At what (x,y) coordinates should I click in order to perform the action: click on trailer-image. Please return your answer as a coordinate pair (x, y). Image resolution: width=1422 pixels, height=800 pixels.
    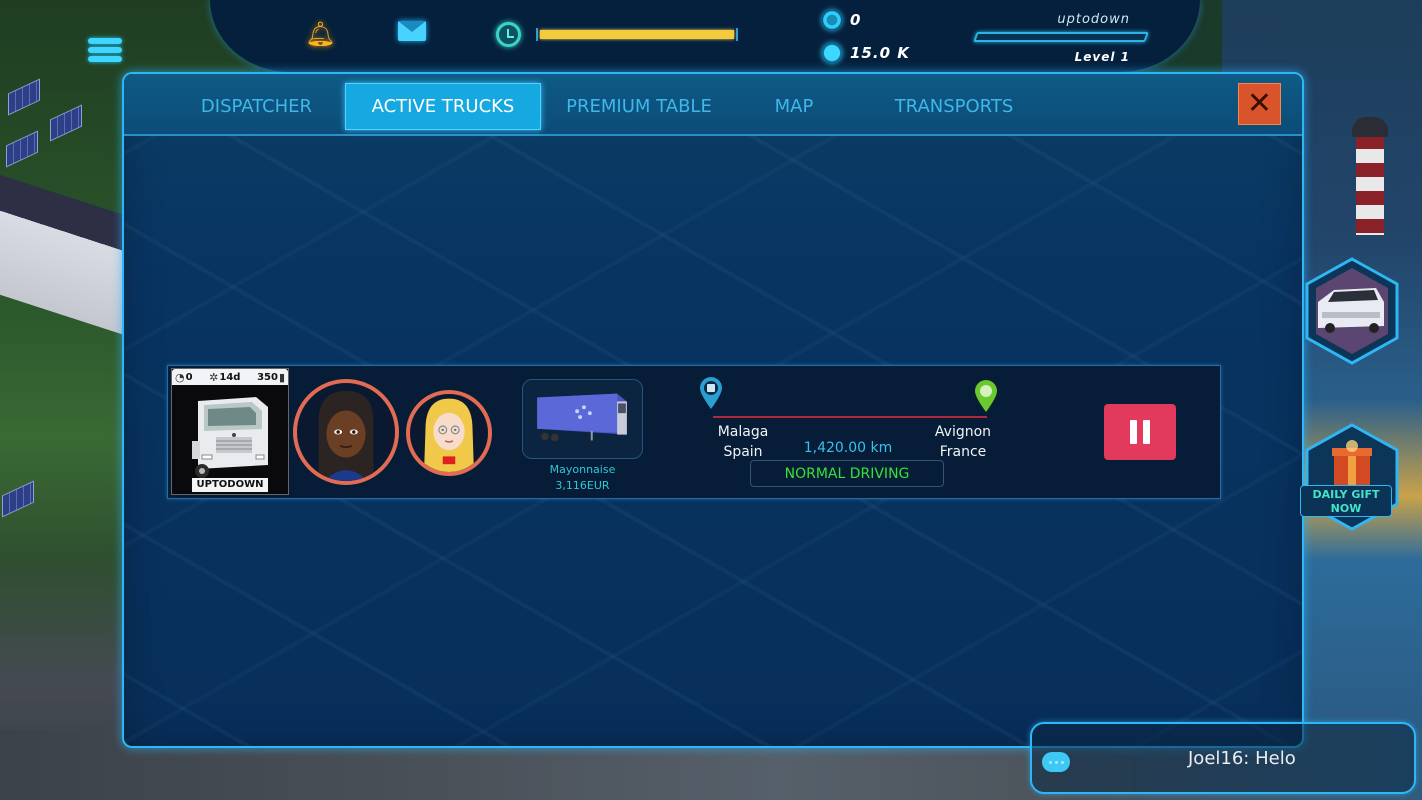
    Looking at the image, I should click on (582, 417).